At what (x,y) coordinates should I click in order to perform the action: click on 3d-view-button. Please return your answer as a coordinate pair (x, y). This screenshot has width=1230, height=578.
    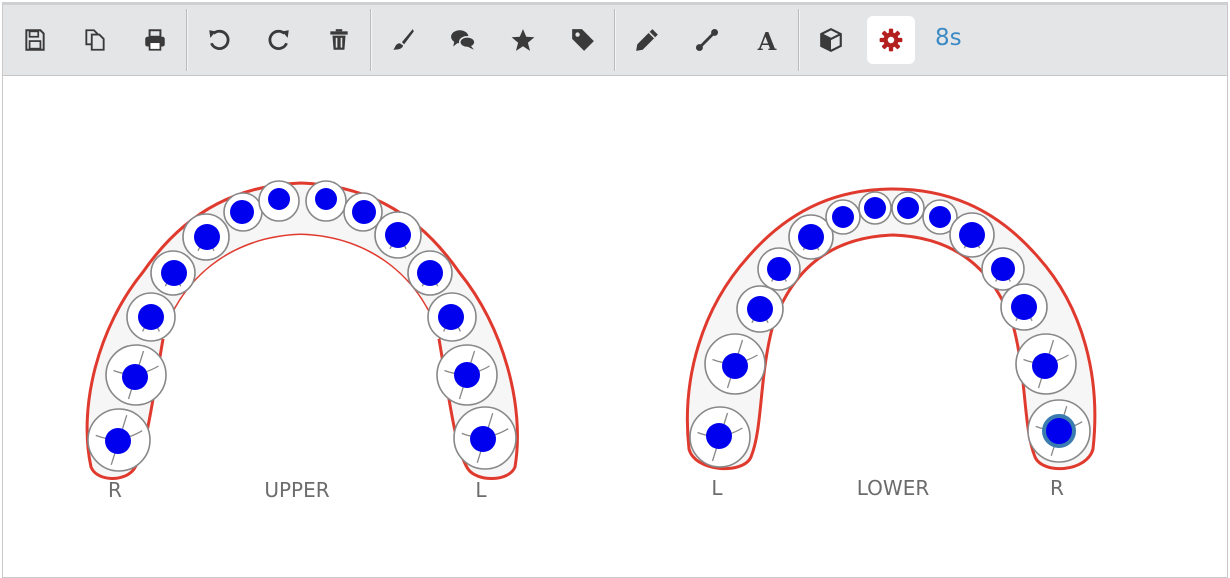
    Looking at the image, I should click on (831, 40).